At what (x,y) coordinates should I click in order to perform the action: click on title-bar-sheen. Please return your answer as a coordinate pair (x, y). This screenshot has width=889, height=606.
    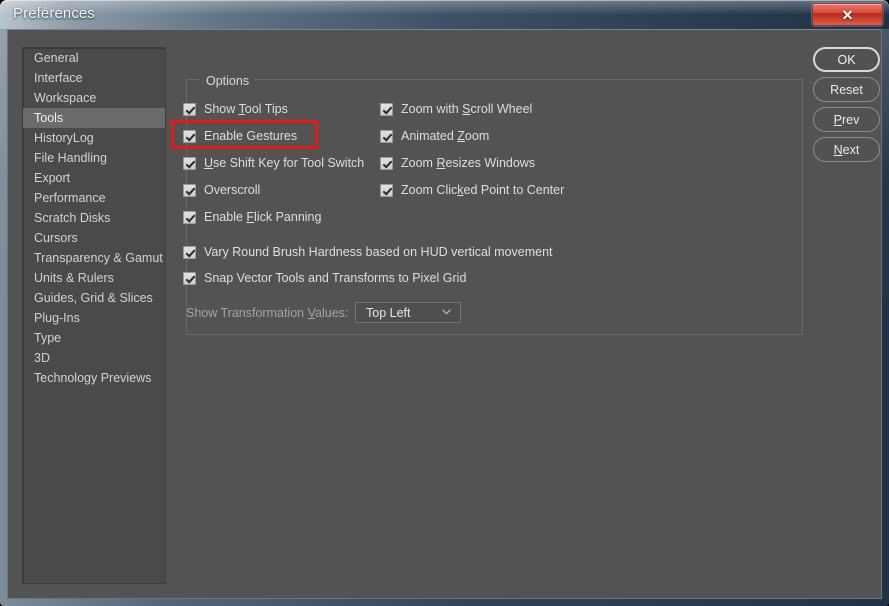
    Looking at the image, I should click on (444, 7).